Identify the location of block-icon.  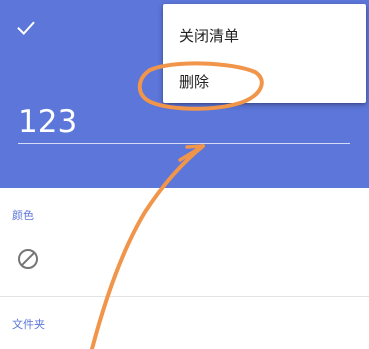
(28, 259).